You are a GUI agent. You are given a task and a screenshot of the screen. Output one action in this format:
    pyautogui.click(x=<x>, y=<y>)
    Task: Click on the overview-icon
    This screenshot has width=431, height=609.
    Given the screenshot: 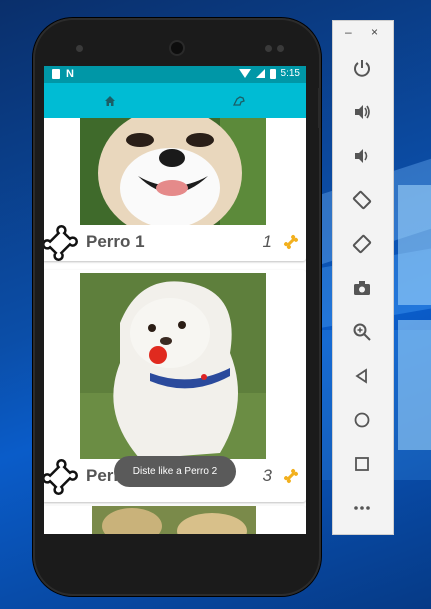 What is the action you would take?
    pyautogui.click(x=362, y=464)
    